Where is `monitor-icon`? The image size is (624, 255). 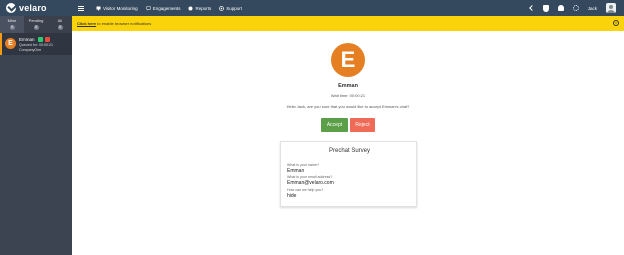 monitor-icon is located at coordinates (98, 8).